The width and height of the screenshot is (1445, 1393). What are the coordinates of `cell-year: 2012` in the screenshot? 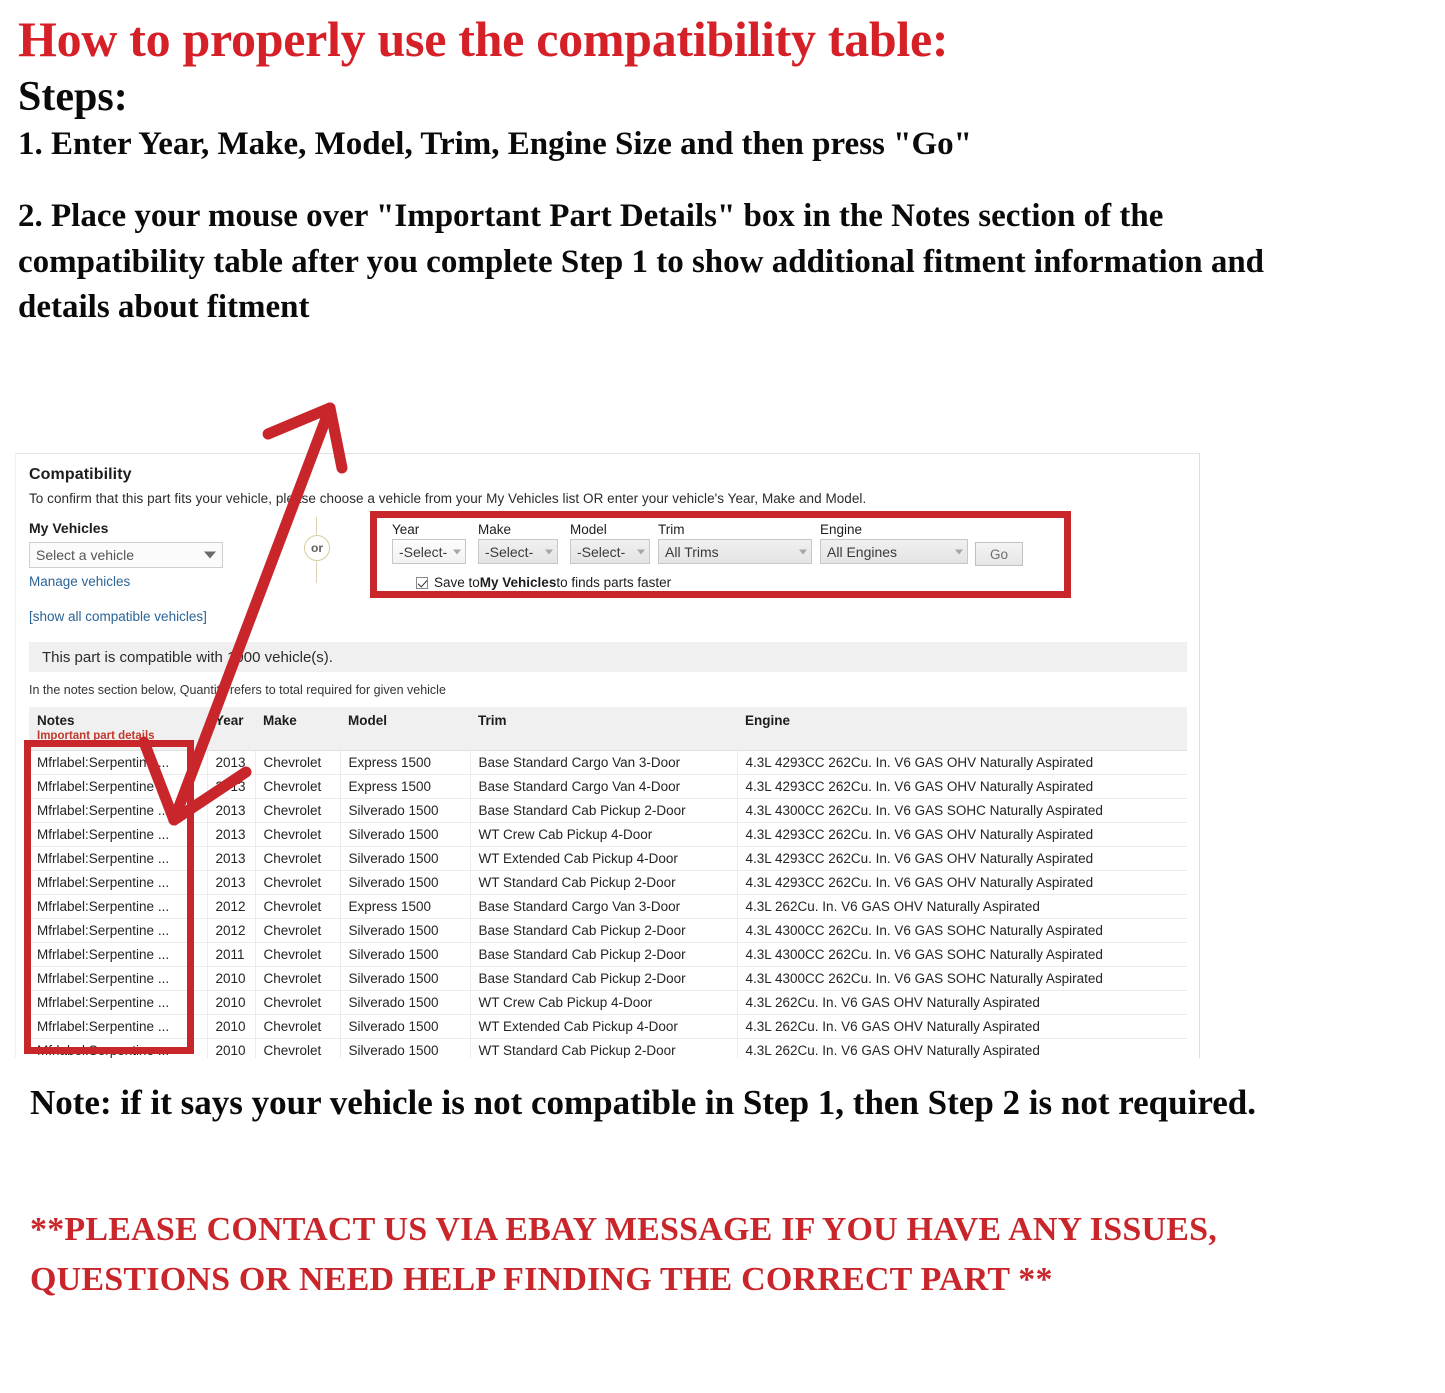 It's located at (231, 930).